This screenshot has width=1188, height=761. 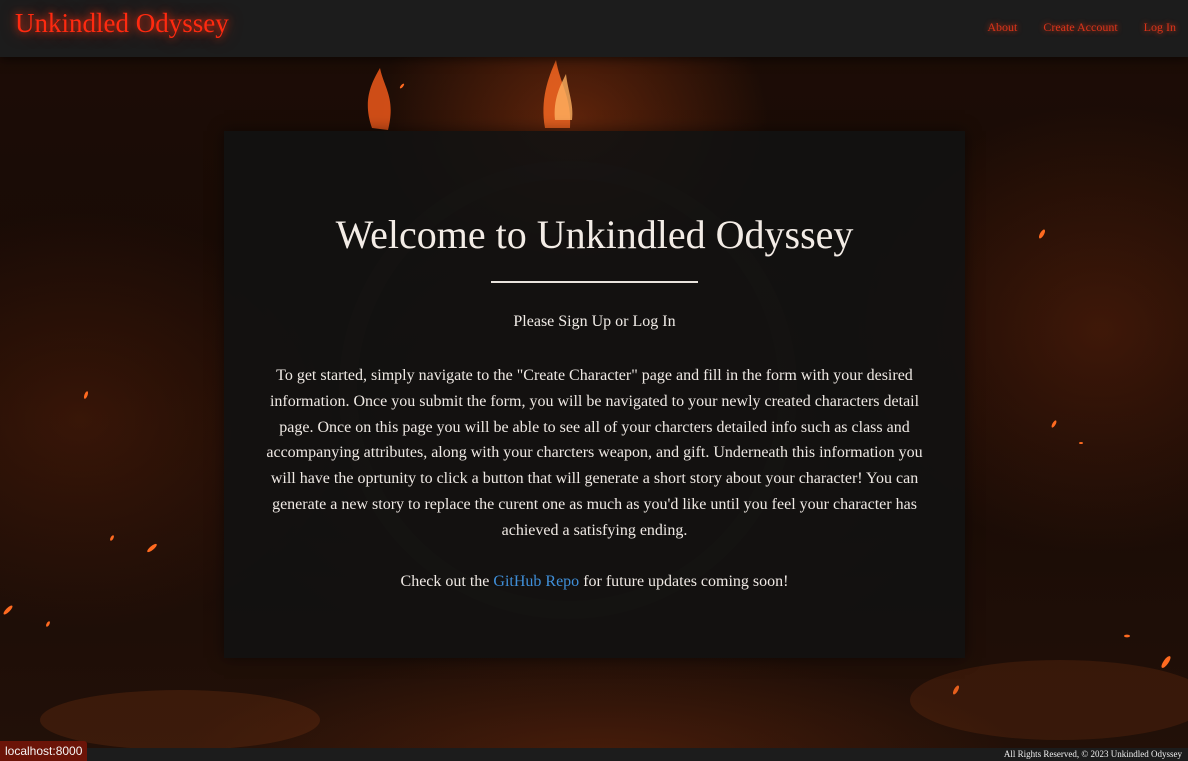 I want to click on nav-create-account-link: Create Account, so click(x=1080, y=27).